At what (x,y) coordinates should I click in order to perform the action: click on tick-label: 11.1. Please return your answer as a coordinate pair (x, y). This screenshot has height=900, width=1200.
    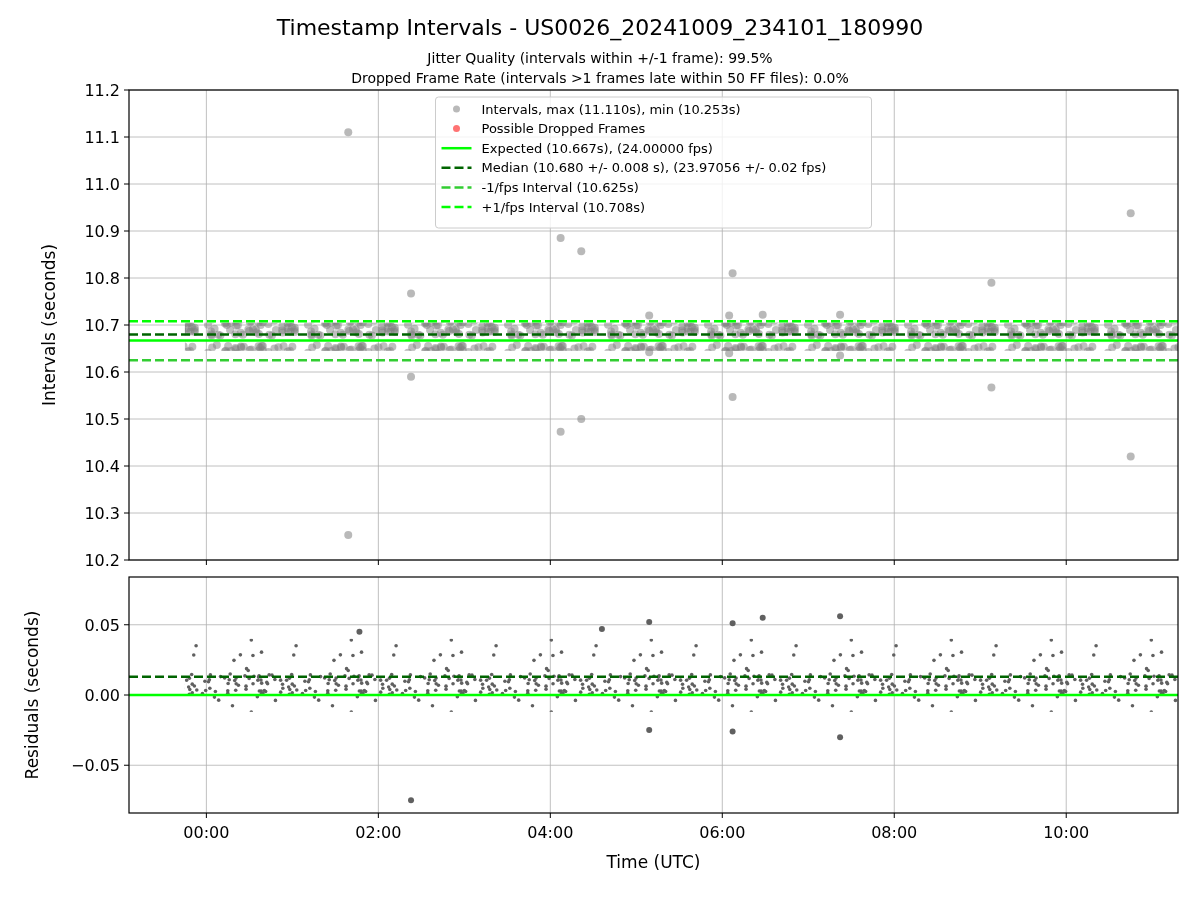
    Looking at the image, I should click on (102, 137).